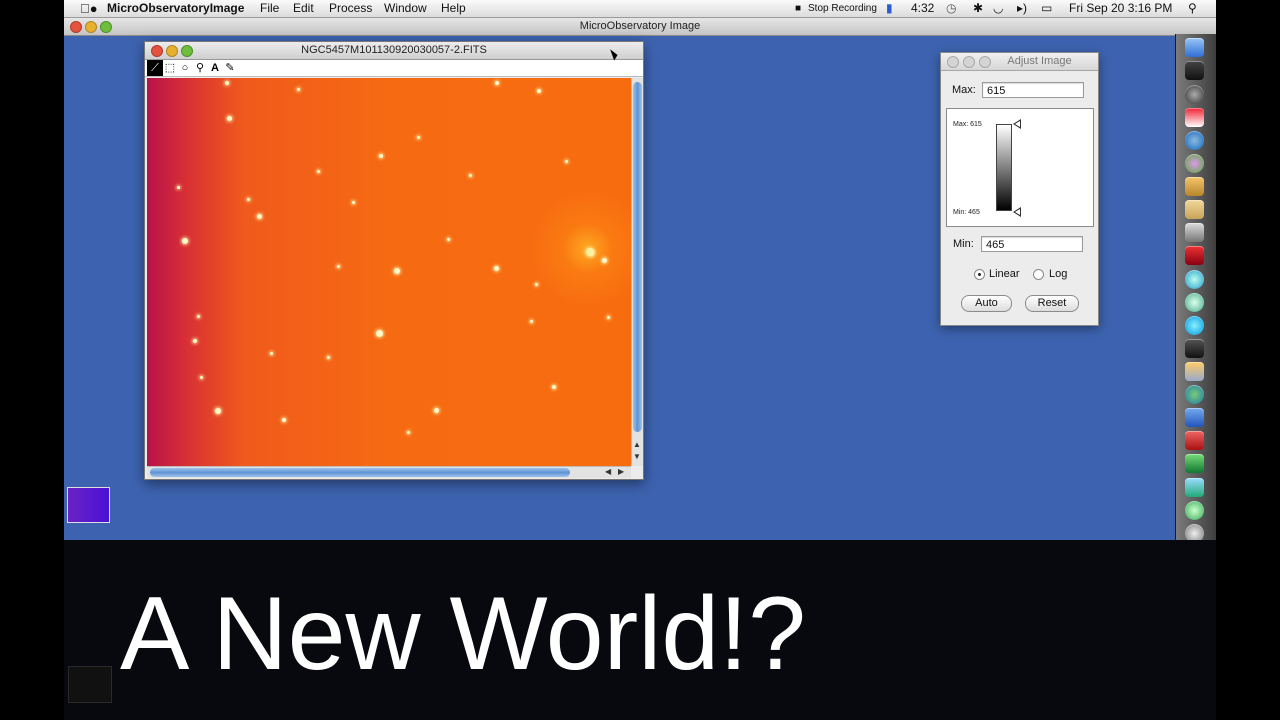 The image size is (1280, 720). Describe the element at coordinates (1194, 279) in the screenshot. I see `itunes-icon` at that location.